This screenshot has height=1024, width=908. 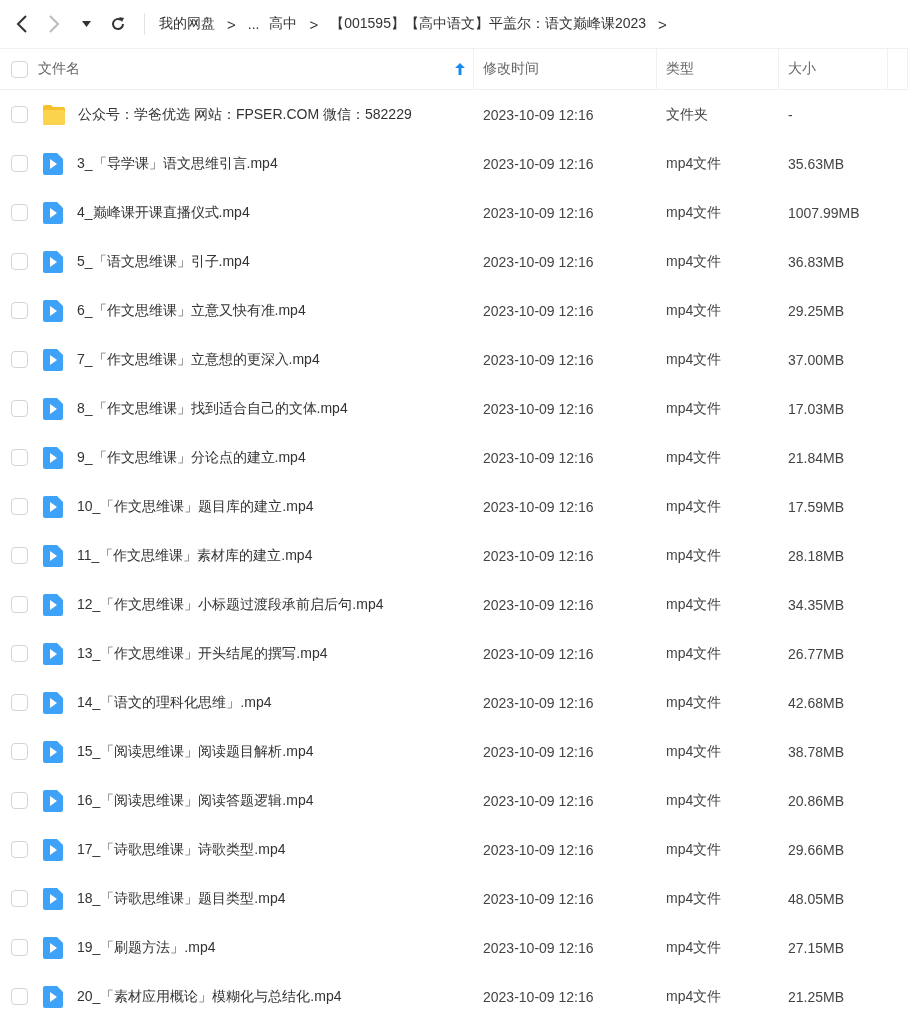 What do you see at coordinates (230, 604) in the screenshot?
I see `file-name: 12_「作文思维课」小标题过渡段承前启后句.mp4` at bounding box center [230, 604].